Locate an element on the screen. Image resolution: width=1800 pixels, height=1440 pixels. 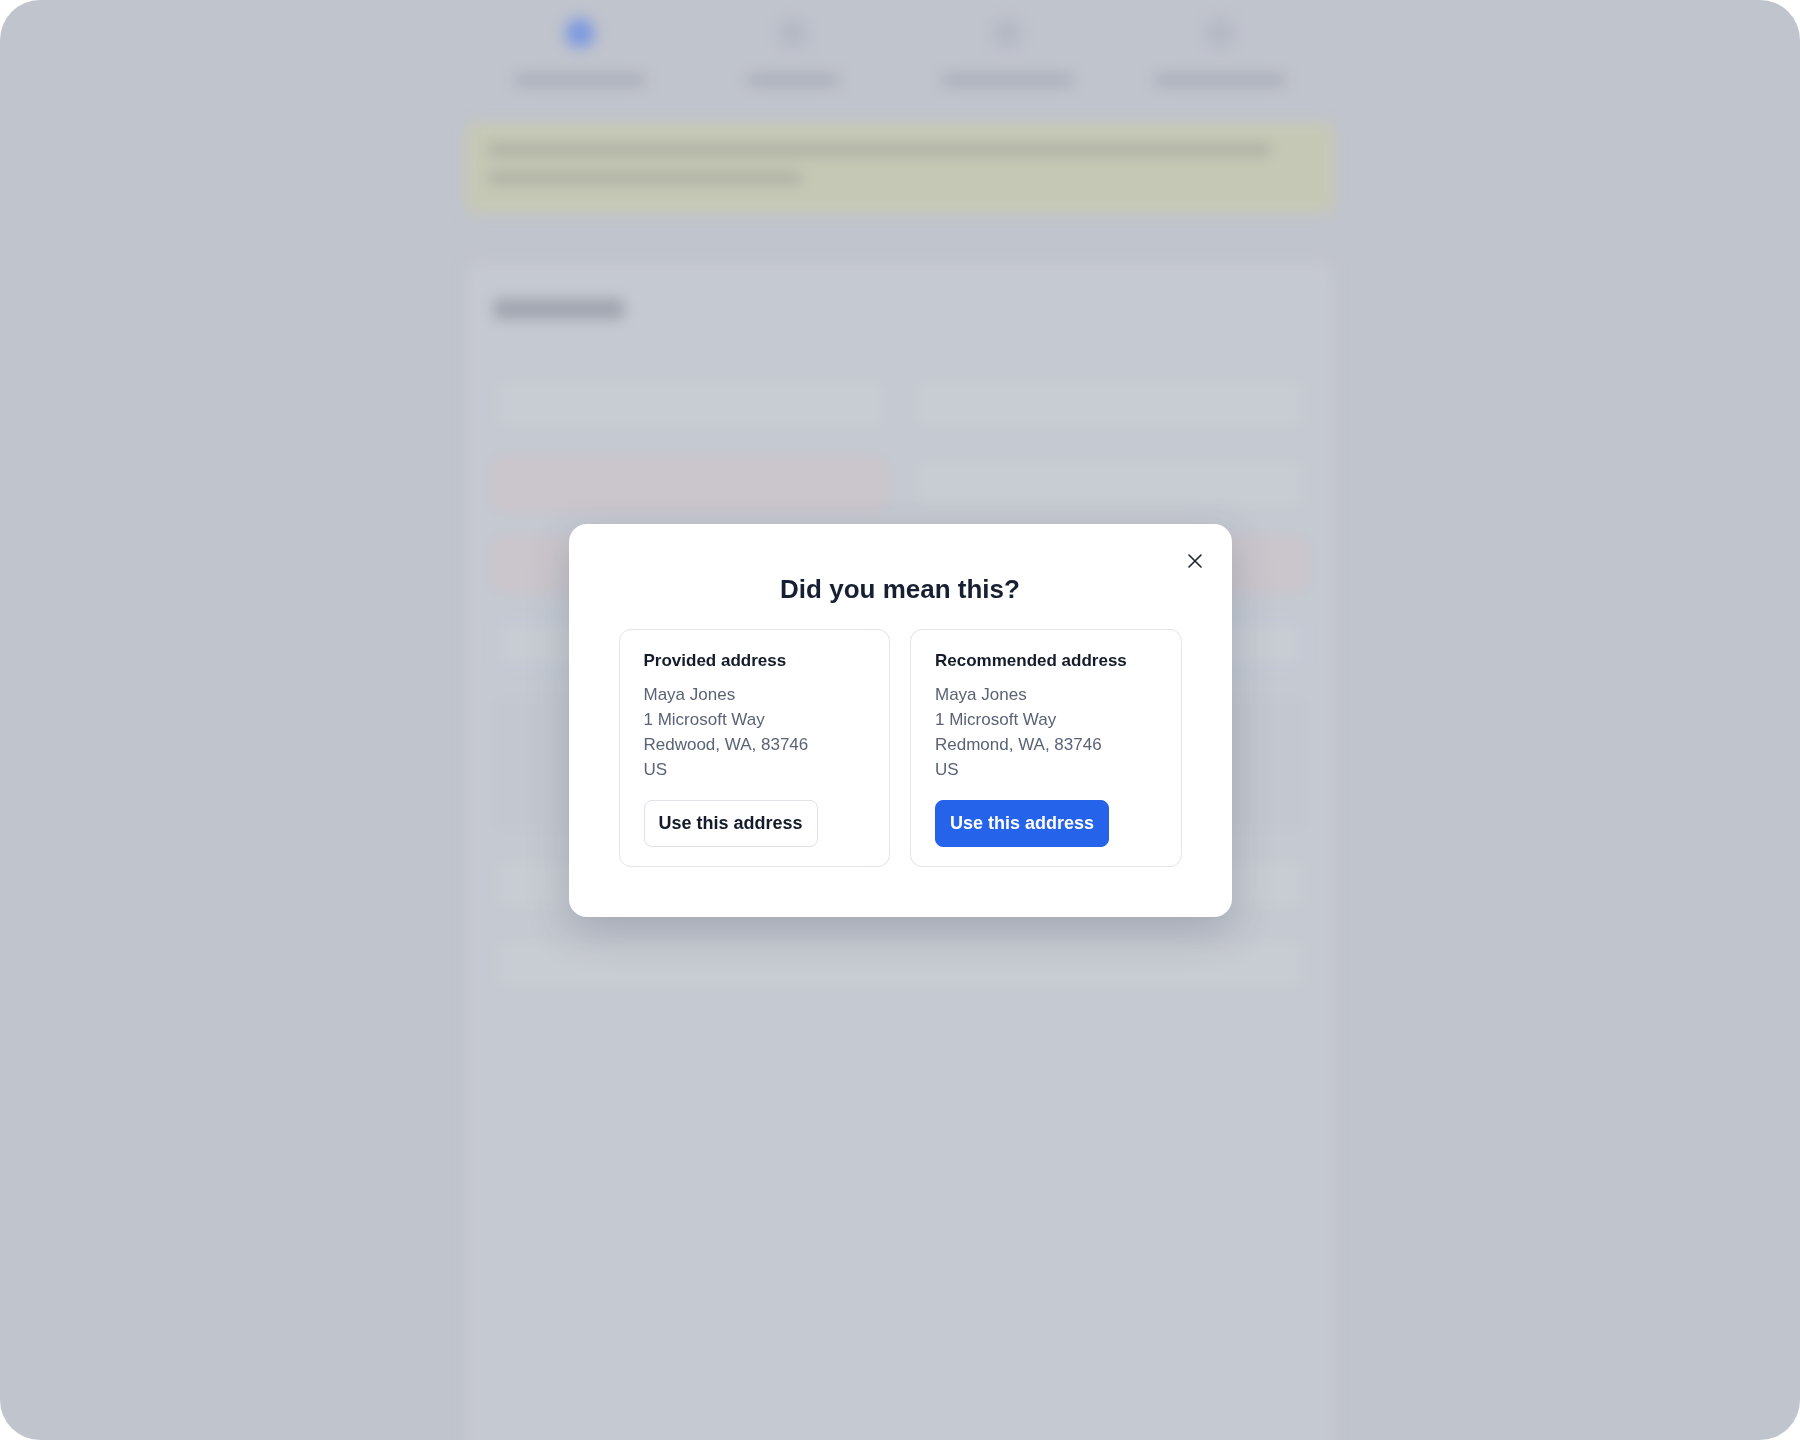
address-line: Redmond, WA, 83746 is located at coordinates (1019, 744).